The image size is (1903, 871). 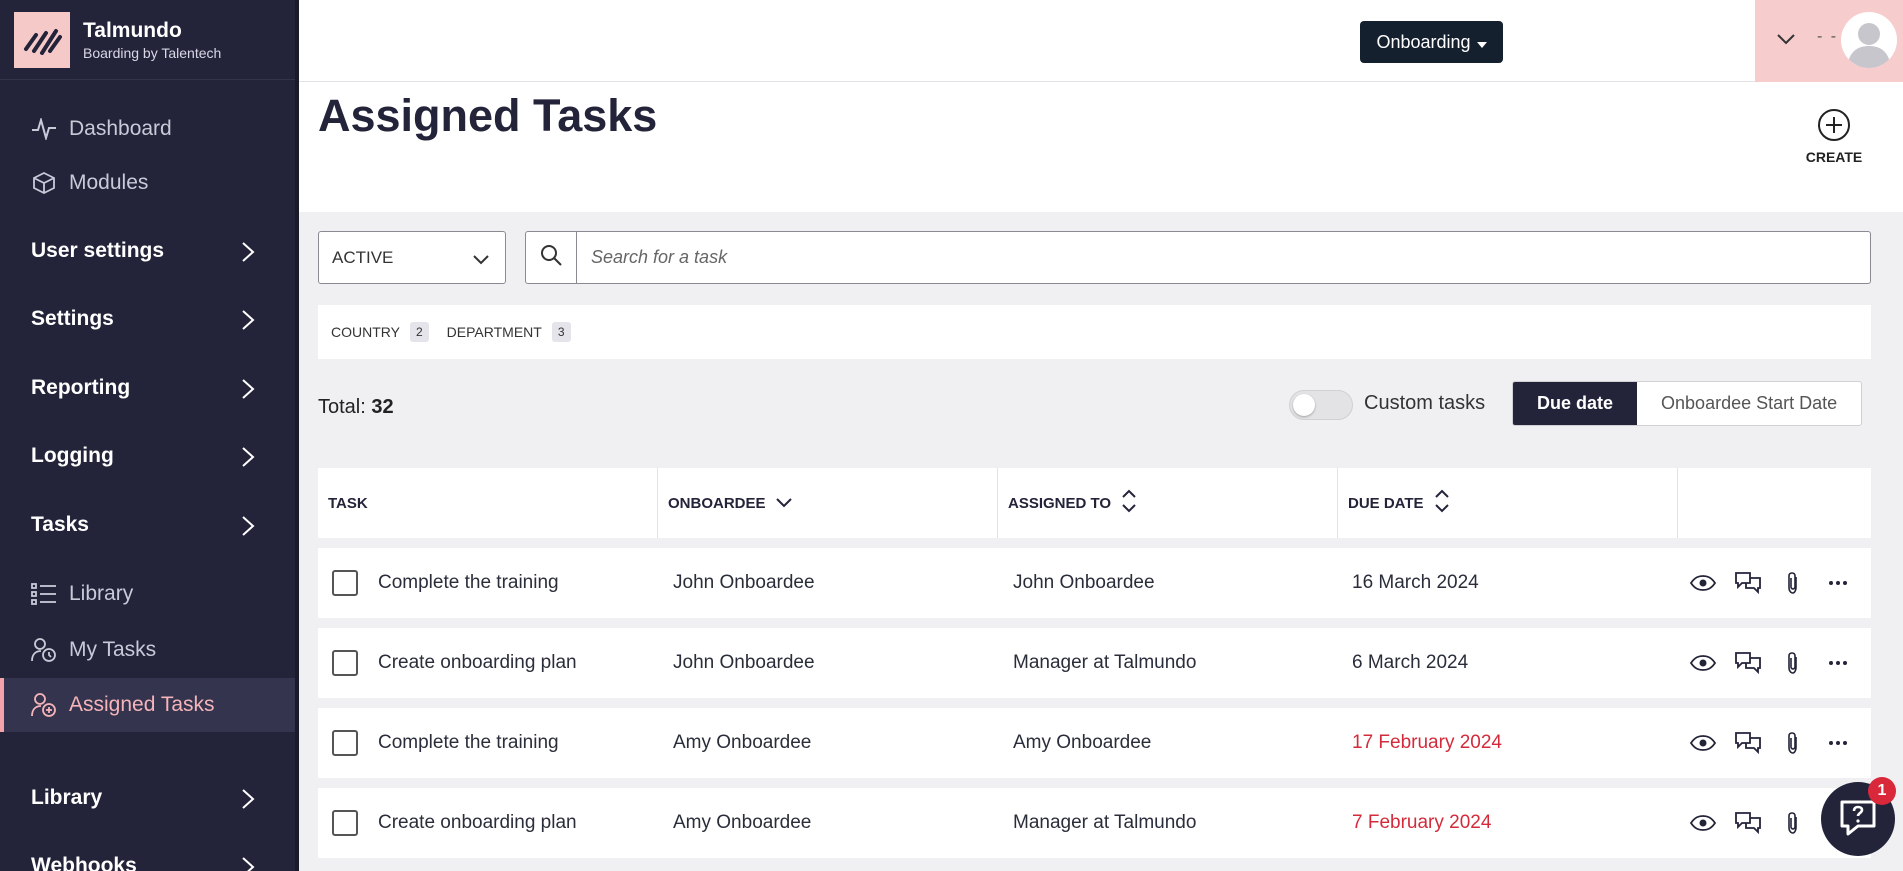 What do you see at coordinates (142, 704) in the screenshot?
I see `sidebar-item-label: Assigned Tasks` at bounding box center [142, 704].